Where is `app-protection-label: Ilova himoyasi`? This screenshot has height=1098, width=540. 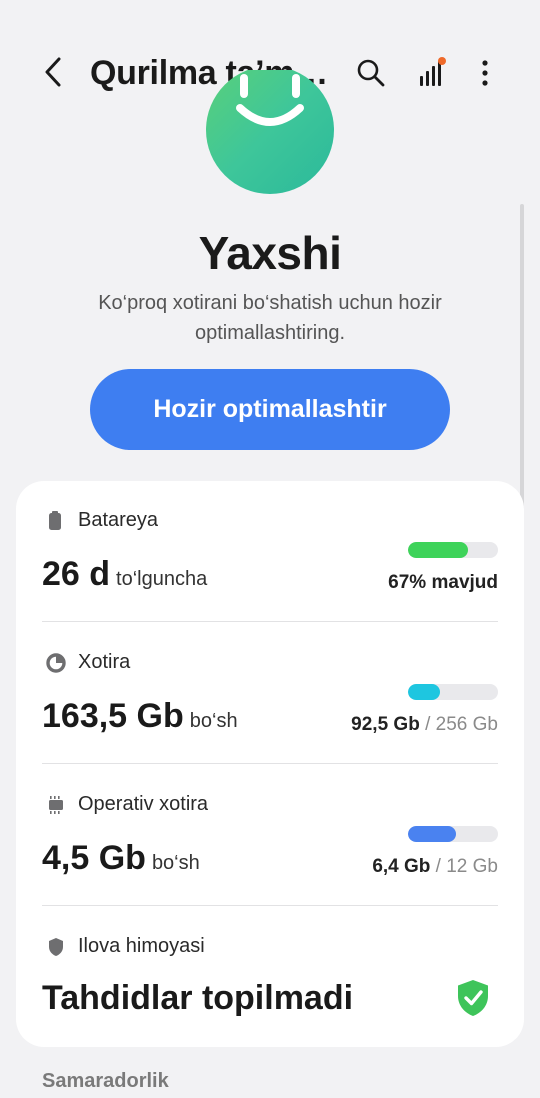 app-protection-label: Ilova himoyasi is located at coordinates (141, 946).